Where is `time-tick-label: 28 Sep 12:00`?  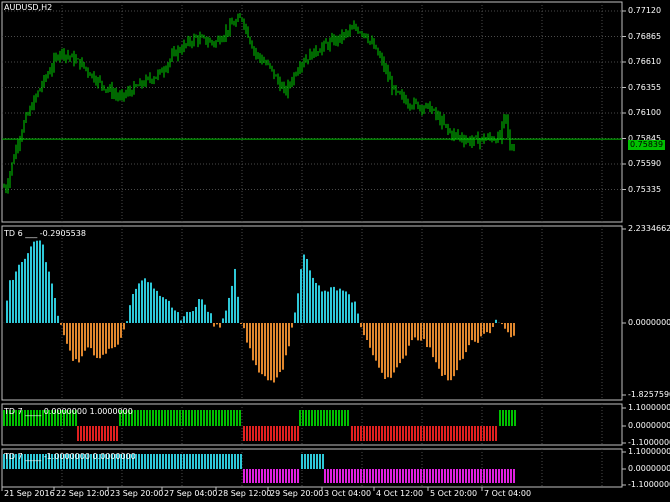 time-tick-label: 28 Sep 12:00 is located at coordinates (245, 493).